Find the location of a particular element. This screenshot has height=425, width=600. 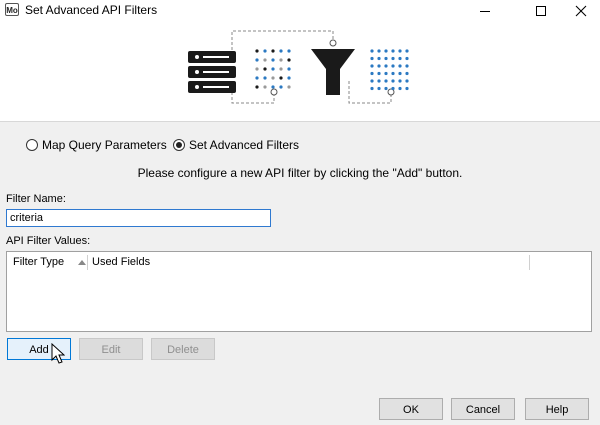

radio-set-advanced-filters: Set Advanced Filters is located at coordinates (236, 145).